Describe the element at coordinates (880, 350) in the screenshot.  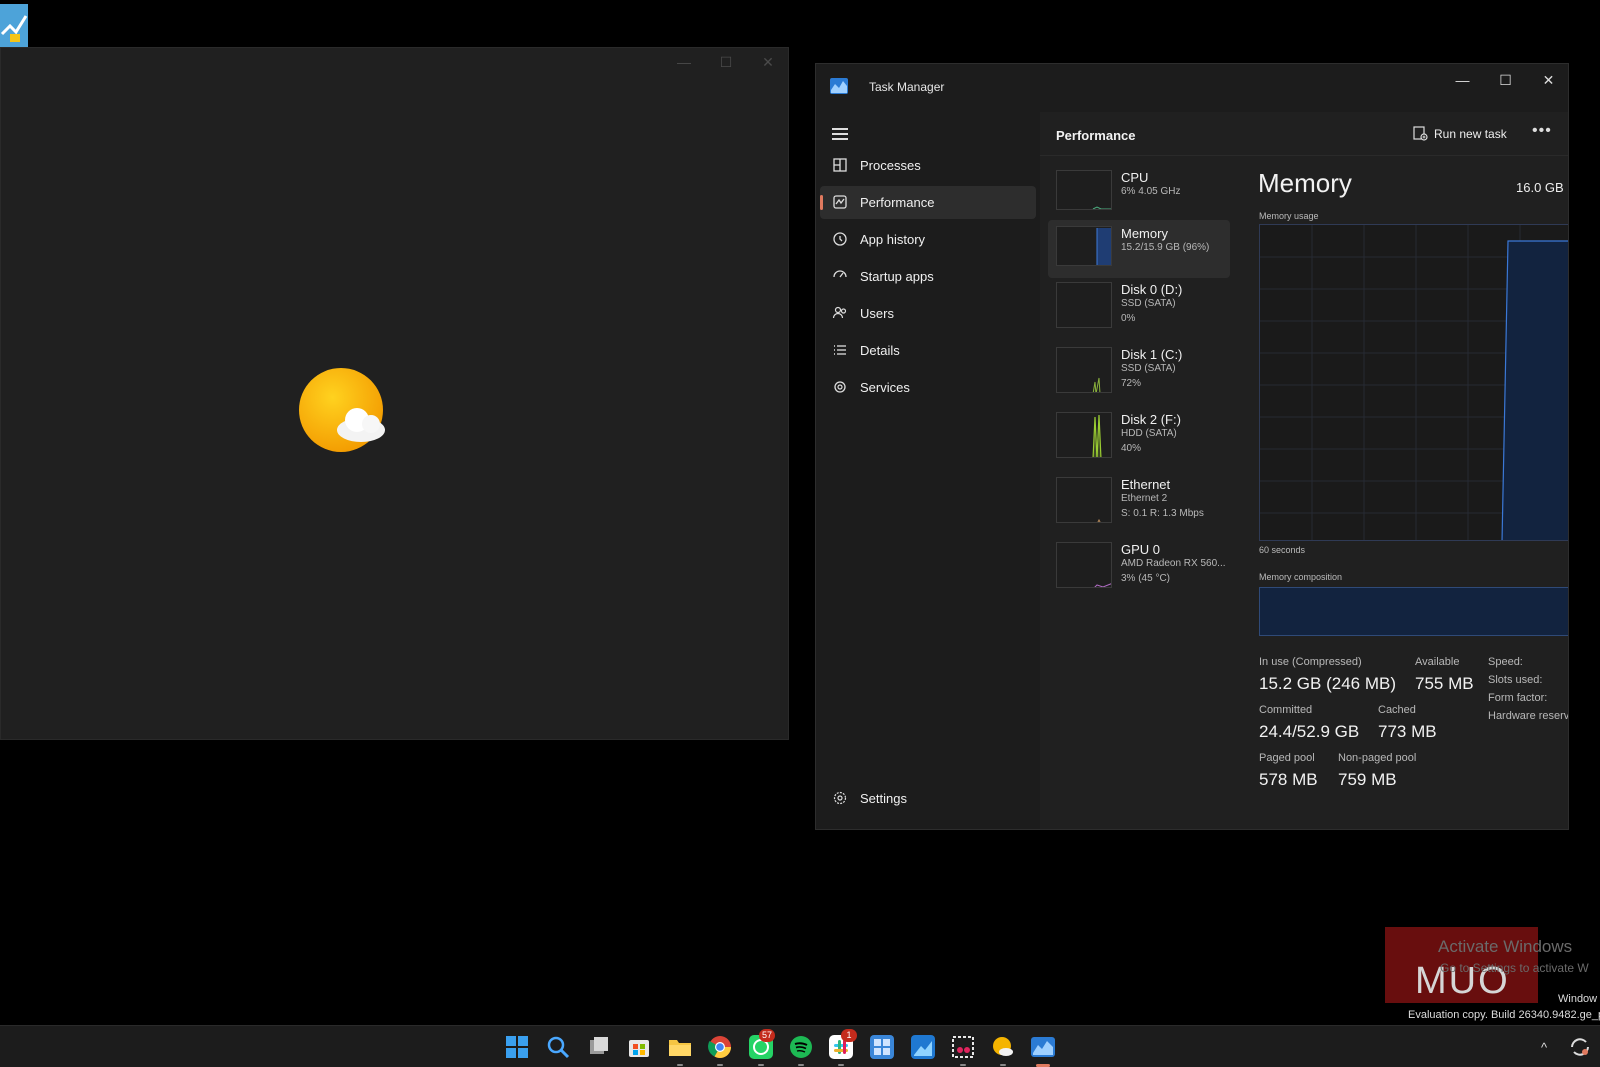
I see `sidebar-item-label: Details` at that location.